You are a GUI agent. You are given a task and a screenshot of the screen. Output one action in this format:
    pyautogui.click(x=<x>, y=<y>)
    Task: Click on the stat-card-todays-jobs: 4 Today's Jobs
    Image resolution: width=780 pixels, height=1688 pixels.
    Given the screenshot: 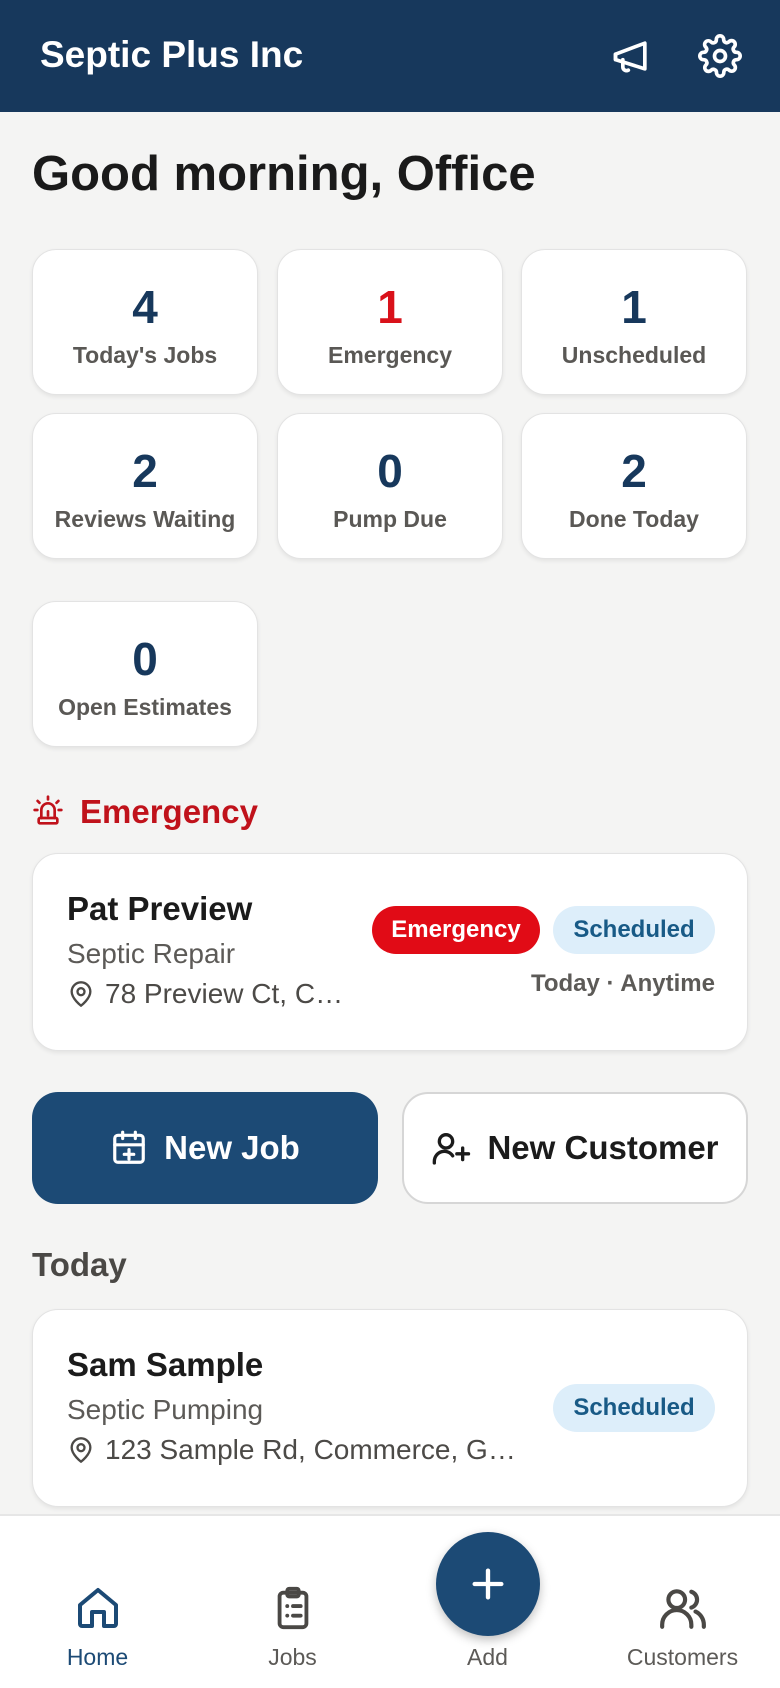 What is the action you would take?
    pyautogui.click(x=145, y=322)
    